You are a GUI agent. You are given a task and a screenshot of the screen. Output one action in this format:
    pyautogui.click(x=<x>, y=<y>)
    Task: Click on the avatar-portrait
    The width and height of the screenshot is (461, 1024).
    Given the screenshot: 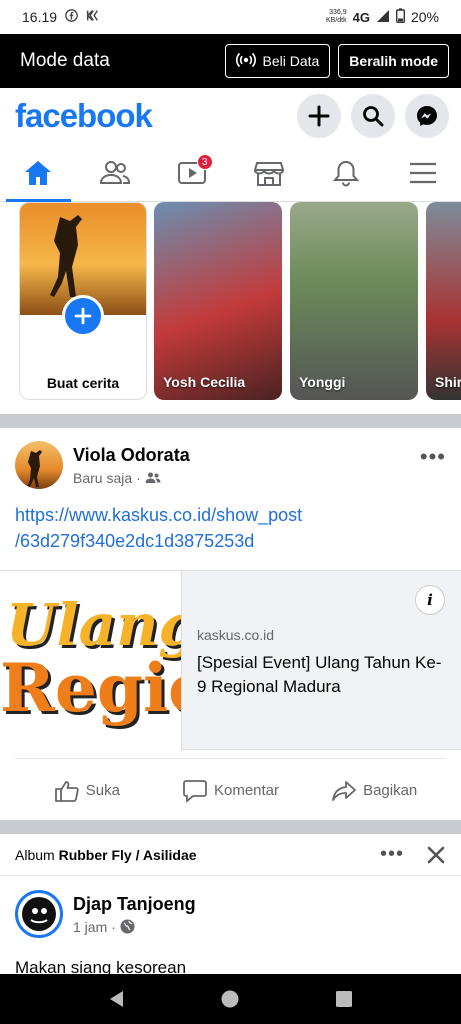 What is the action you would take?
    pyautogui.click(x=39, y=914)
    